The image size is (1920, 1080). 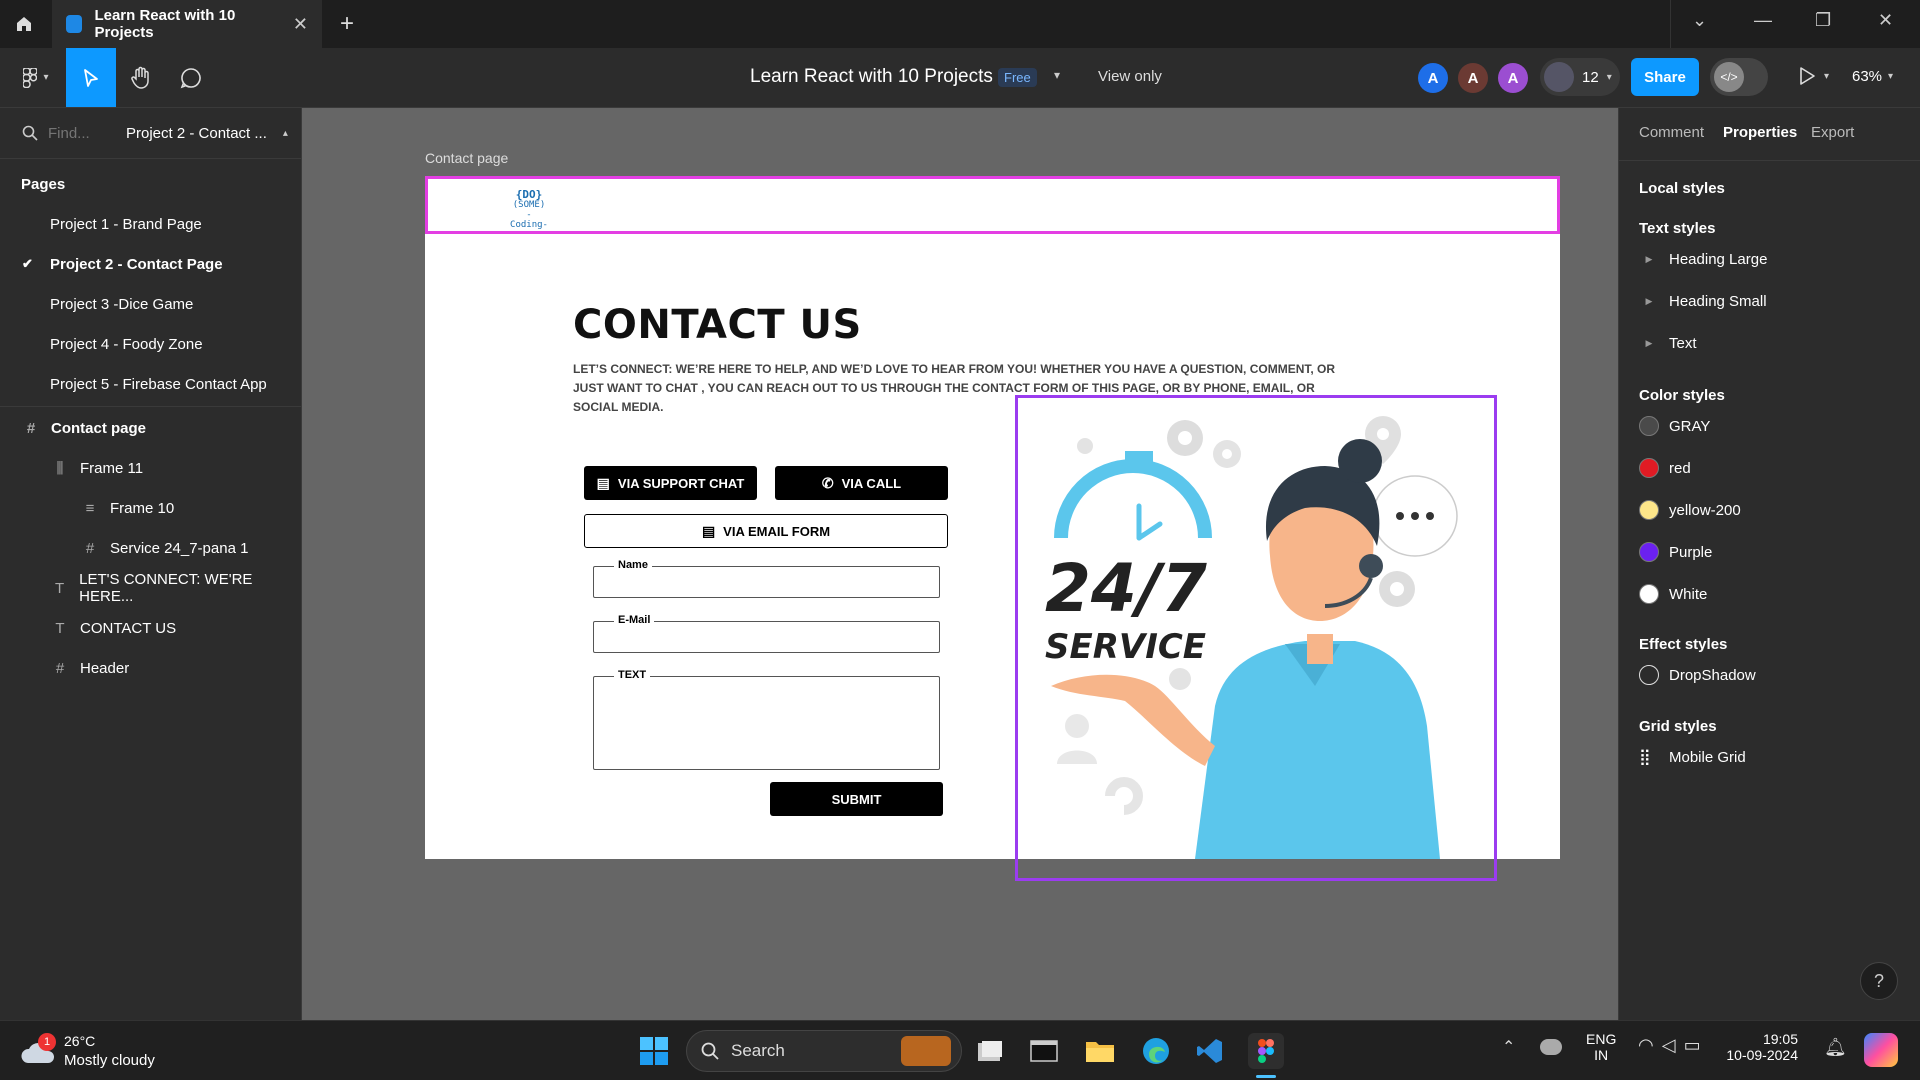 What do you see at coordinates (1823, 20) in the screenshot?
I see `restore-button: ❐` at bounding box center [1823, 20].